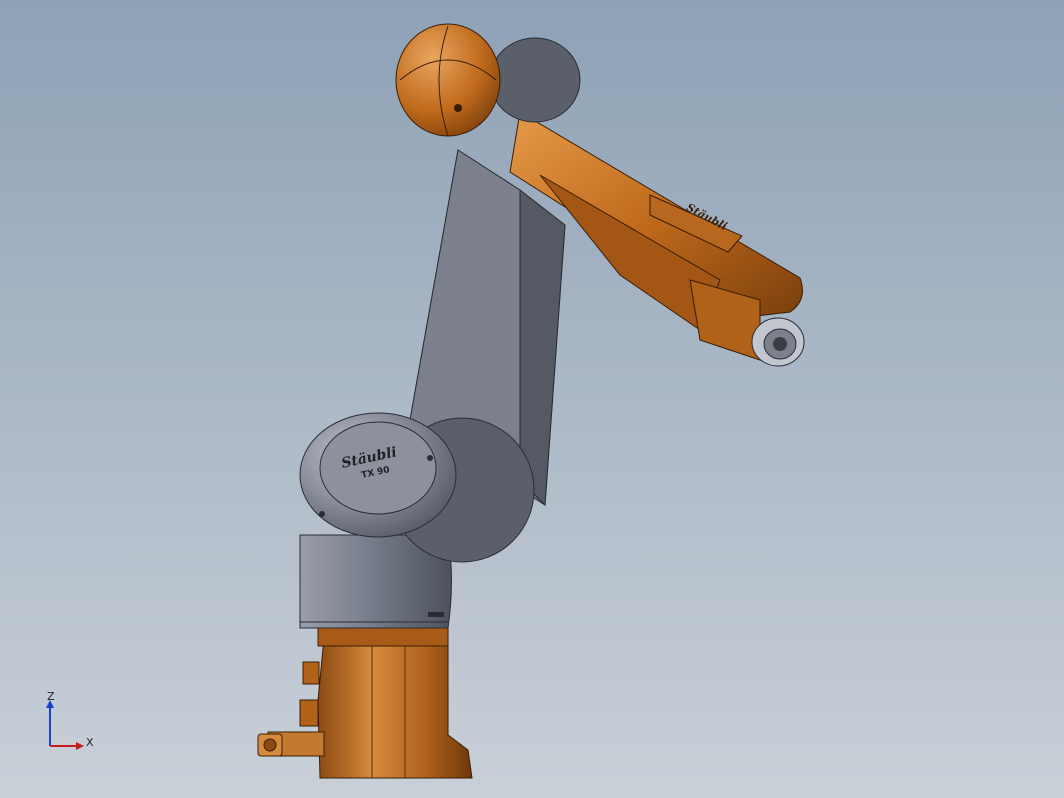 The width and height of the screenshot is (1064, 798). Describe the element at coordinates (488, 80) in the screenshot. I see `robot-elbow` at that location.